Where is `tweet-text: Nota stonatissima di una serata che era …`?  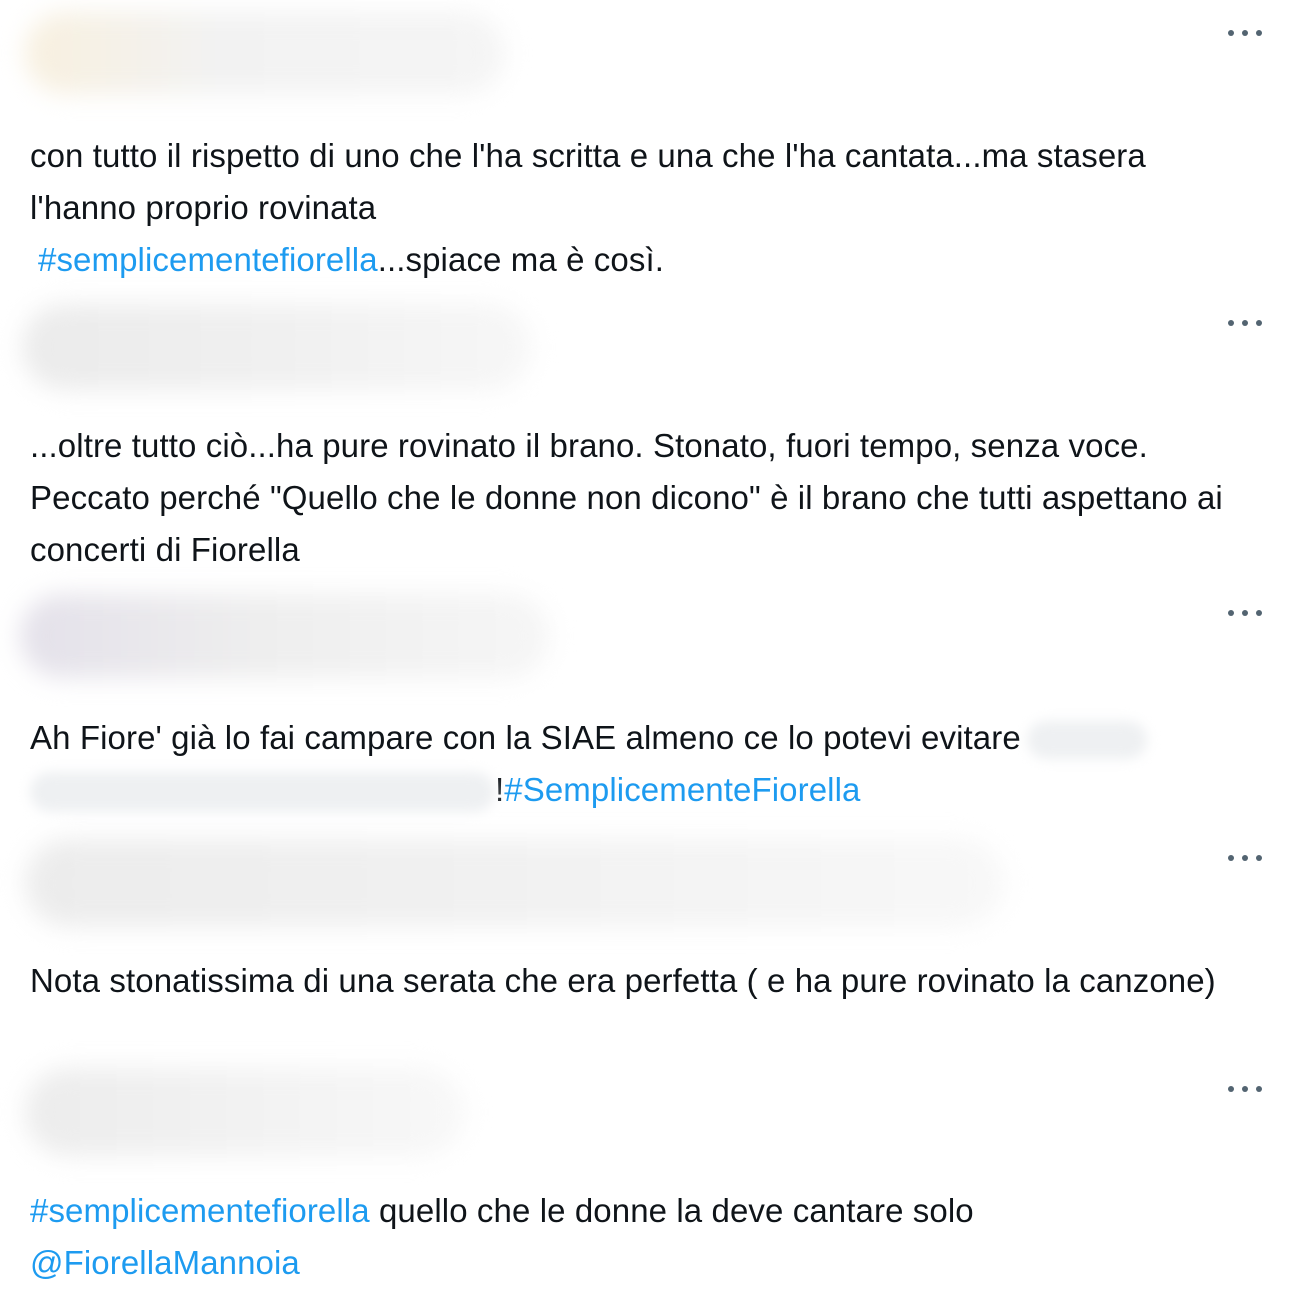 tweet-text: Nota stonatissima di una serata che era … is located at coordinates (630, 981).